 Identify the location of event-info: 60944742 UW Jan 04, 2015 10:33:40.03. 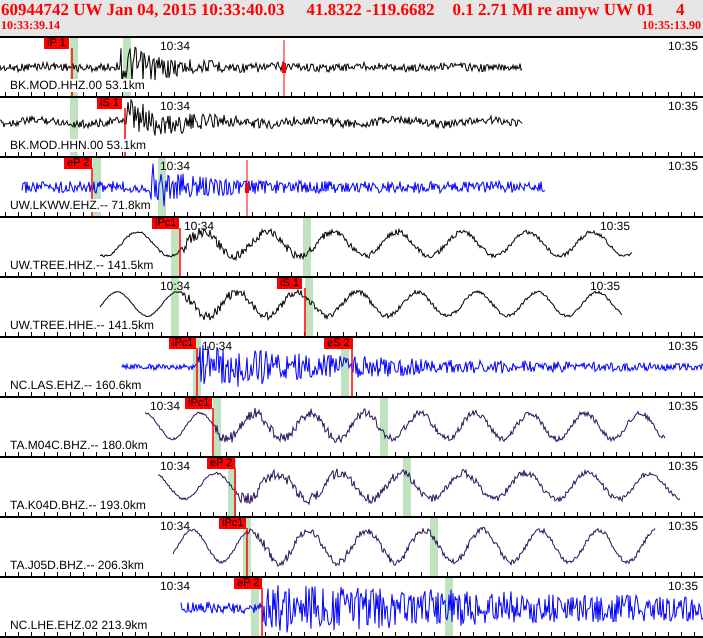
(142, 9).